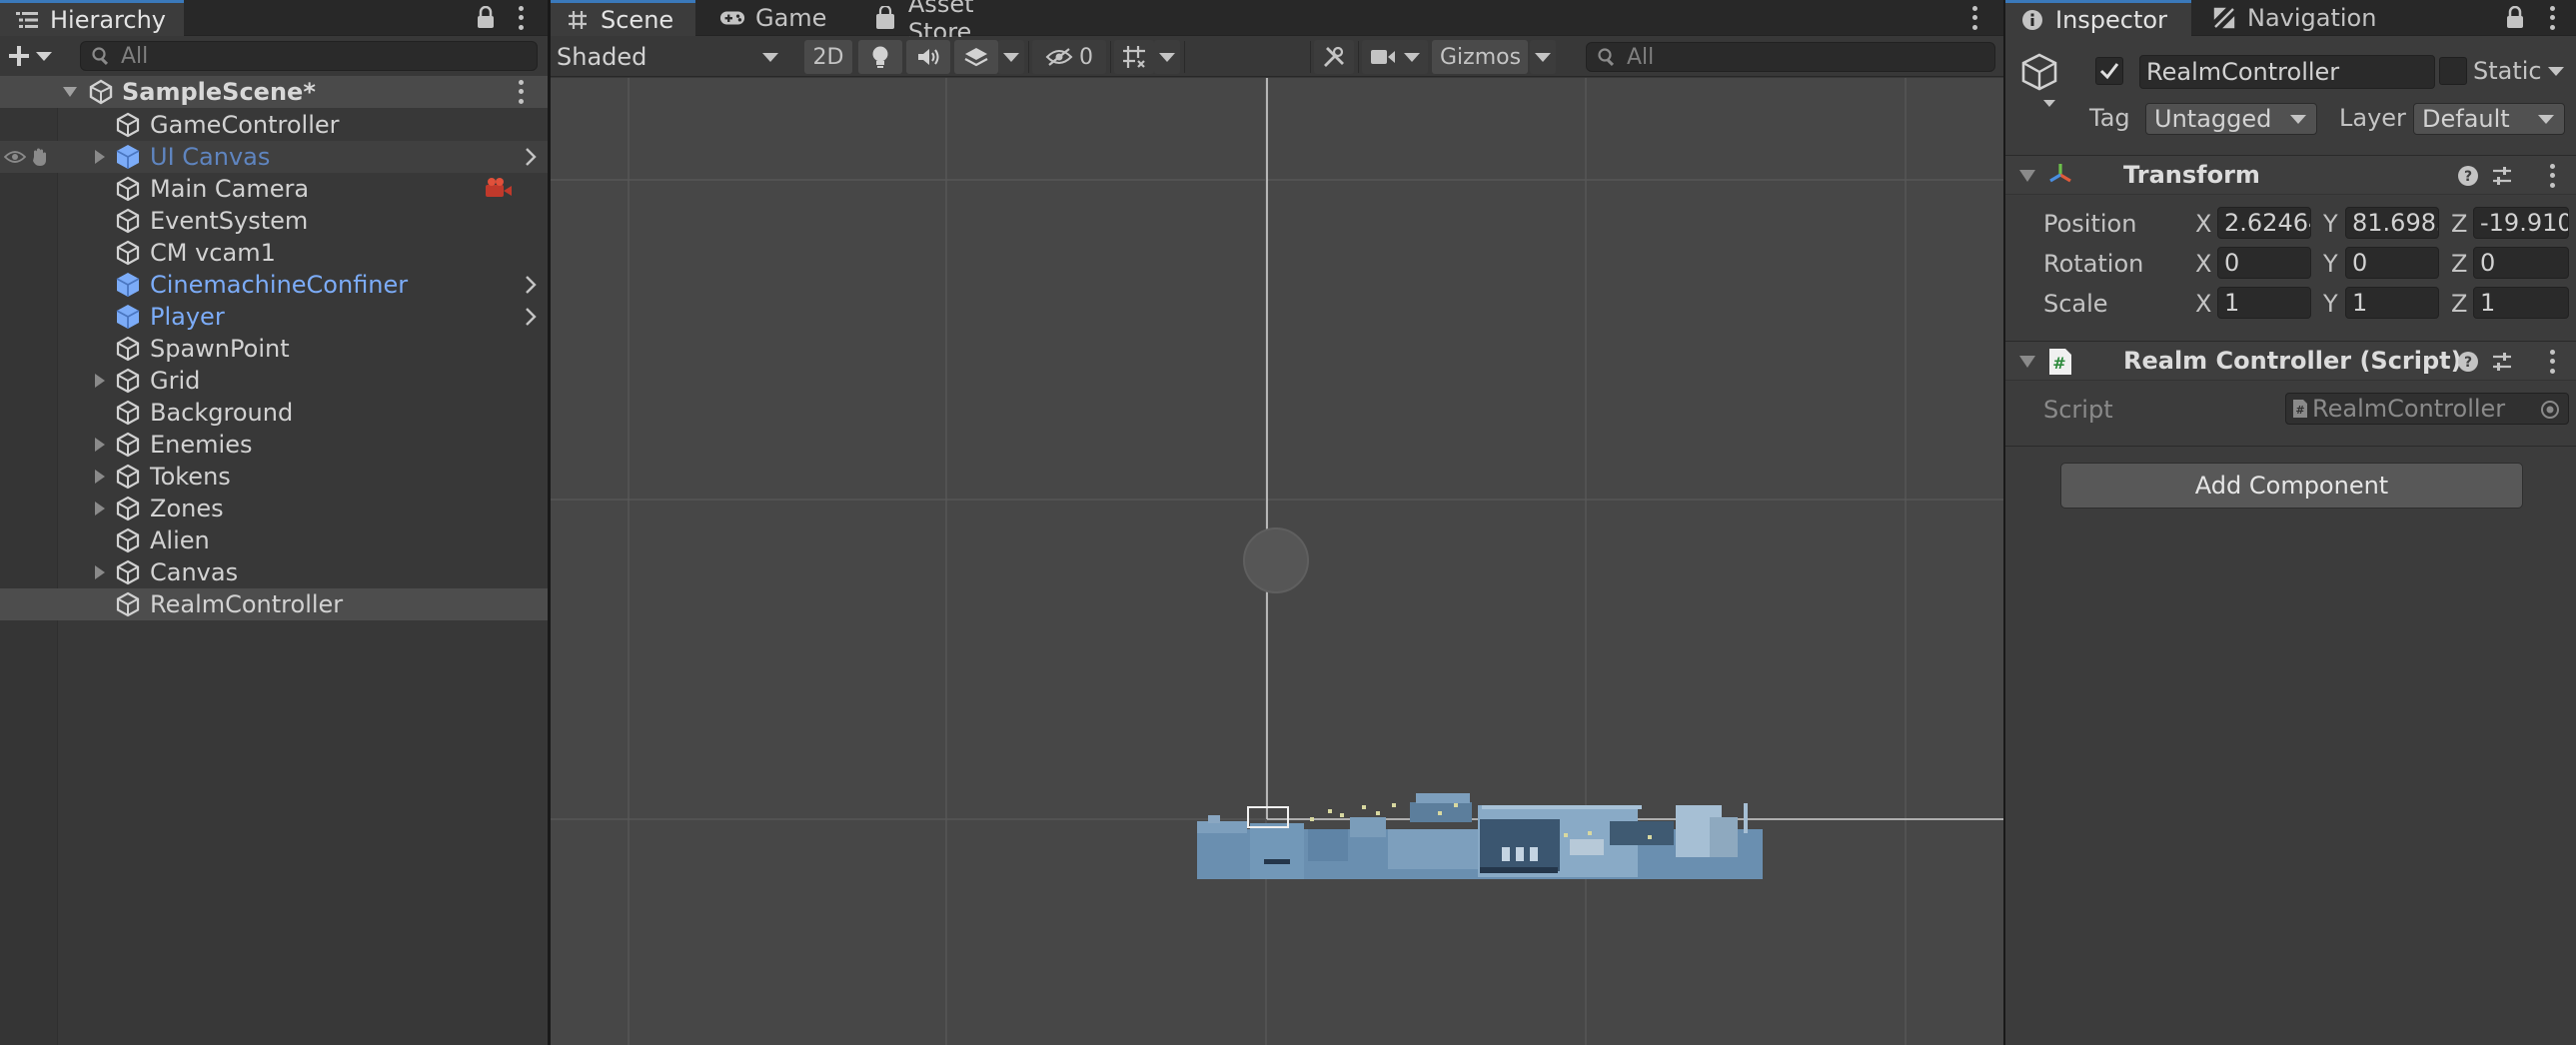 This screenshot has width=2576, height=1045. Describe the element at coordinates (2427, 409) in the screenshot. I see `script-reference-field: # RealmController` at that location.